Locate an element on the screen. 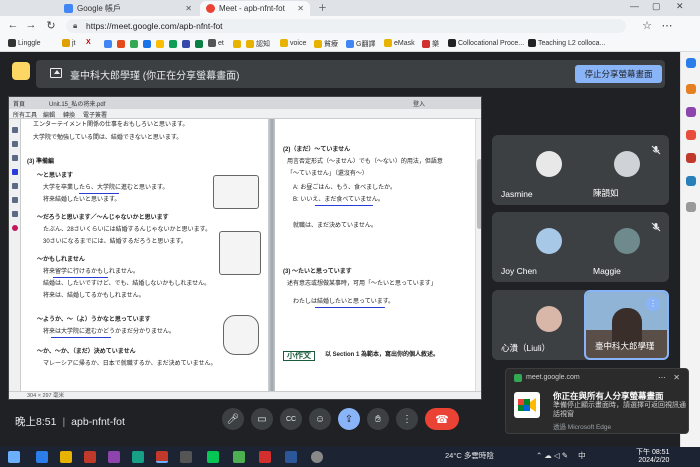  pdf-home-label: 首頁 is located at coordinates (19, 103).